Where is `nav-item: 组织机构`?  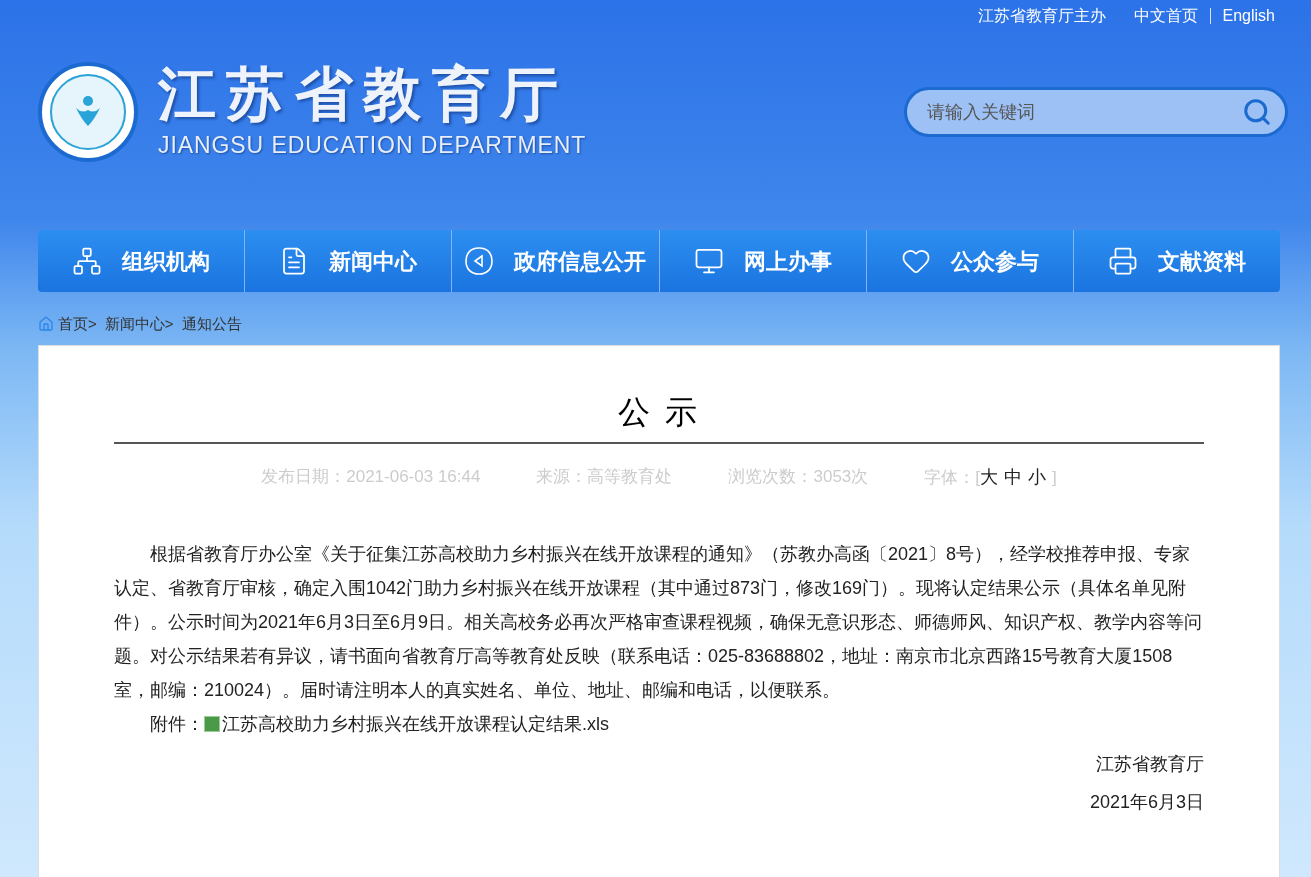
nav-item: 组织机构 is located at coordinates (141, 261).